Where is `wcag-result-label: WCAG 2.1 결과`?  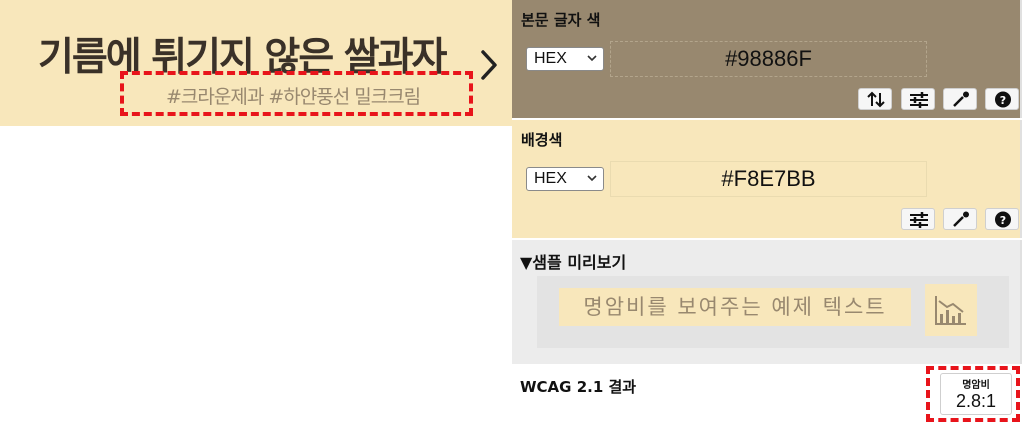
wcag-result-label: WCAG 2.1 결과 is located at coordinates (578, 387).